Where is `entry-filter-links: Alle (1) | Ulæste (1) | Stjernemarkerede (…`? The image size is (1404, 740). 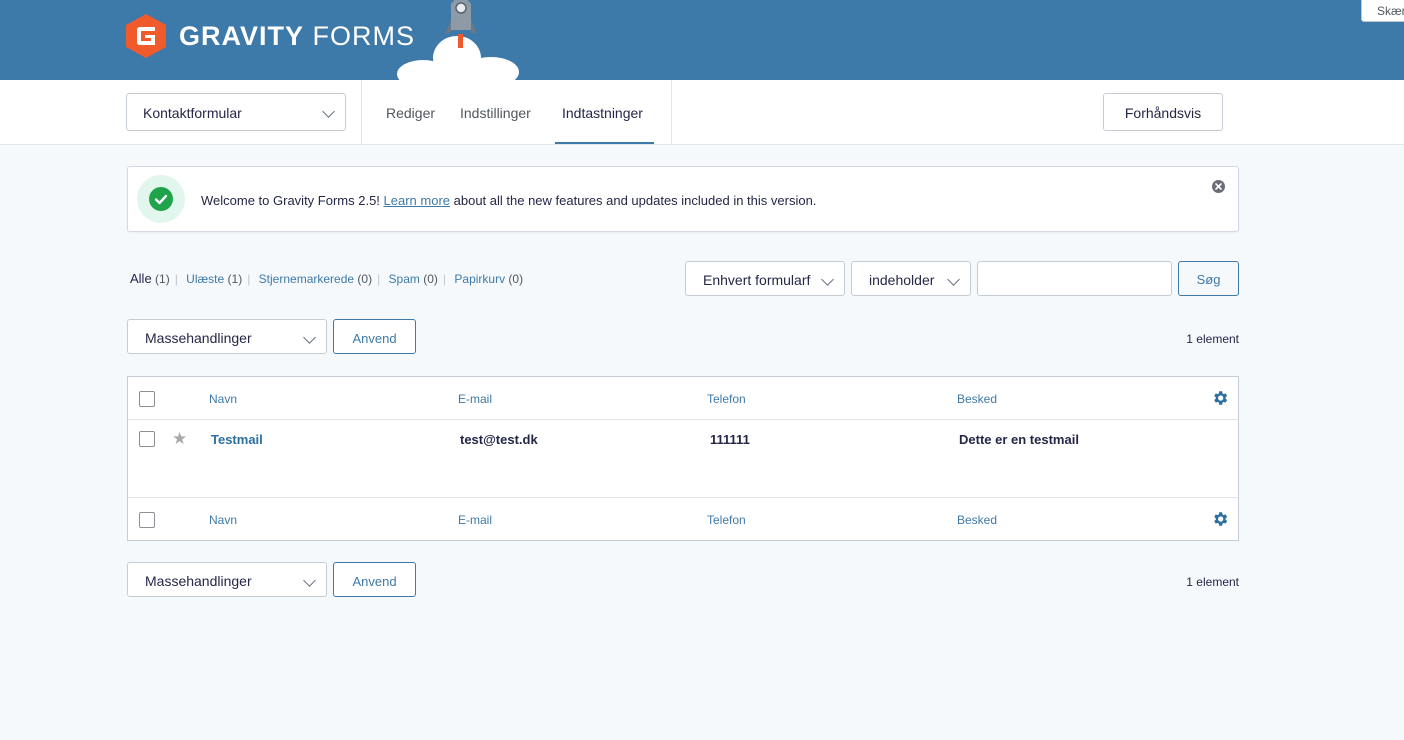 entry-filter-links: Alle (1) | Ulæste (1) | Stjernemarkerede (… is located at coordinates (327, 278).